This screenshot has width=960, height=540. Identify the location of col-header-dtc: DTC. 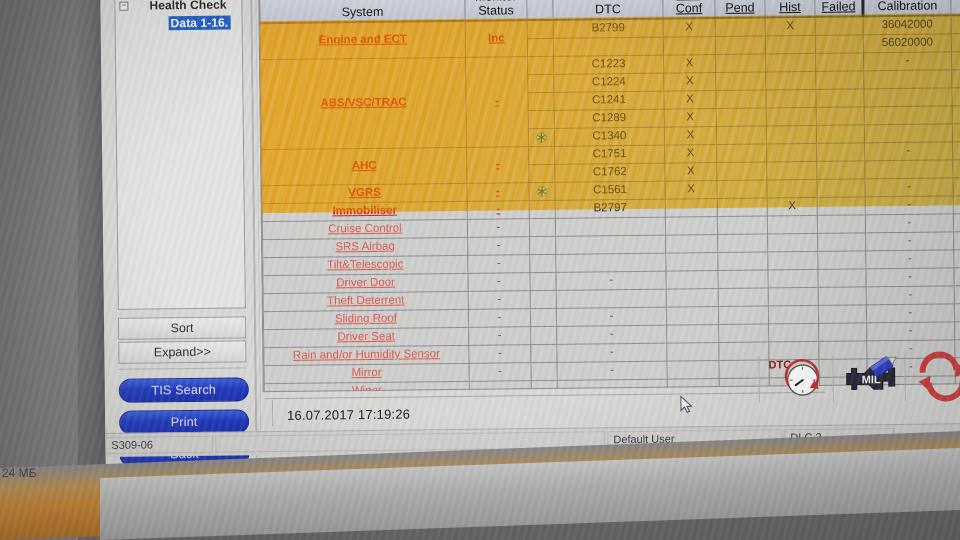
(608, 10).